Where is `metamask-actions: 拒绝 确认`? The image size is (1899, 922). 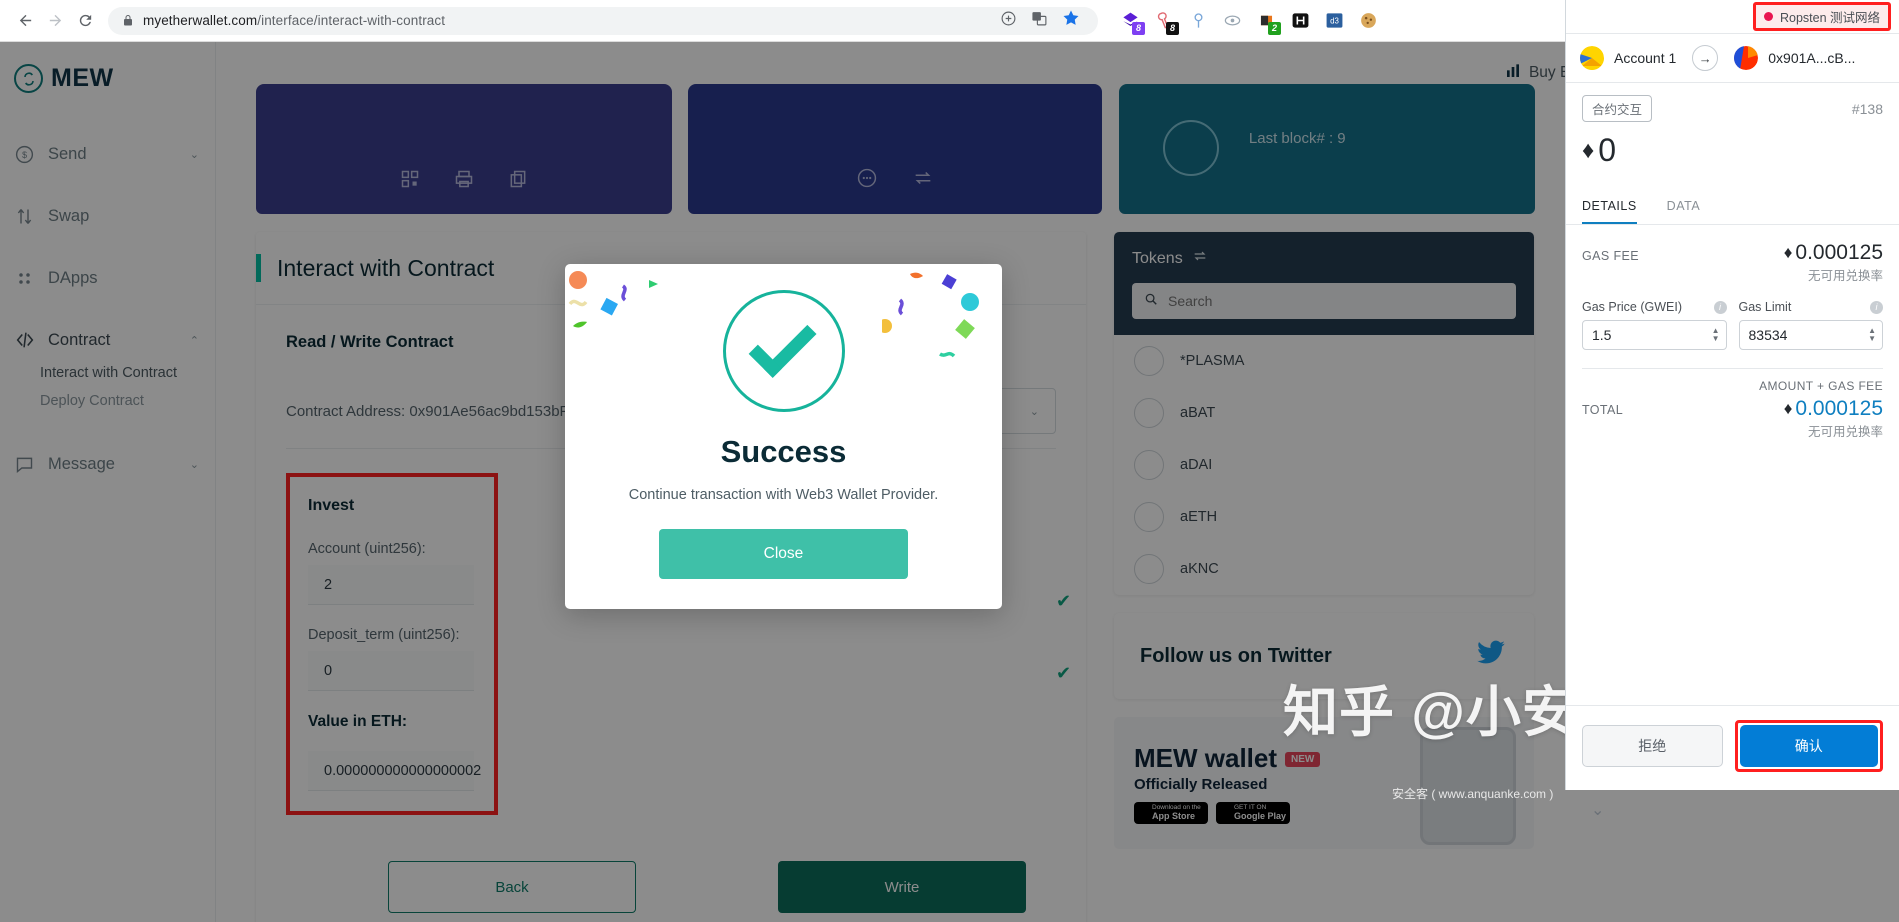
metamask-actions: 拒绝 确认 is located at coordinates (1732, 747).